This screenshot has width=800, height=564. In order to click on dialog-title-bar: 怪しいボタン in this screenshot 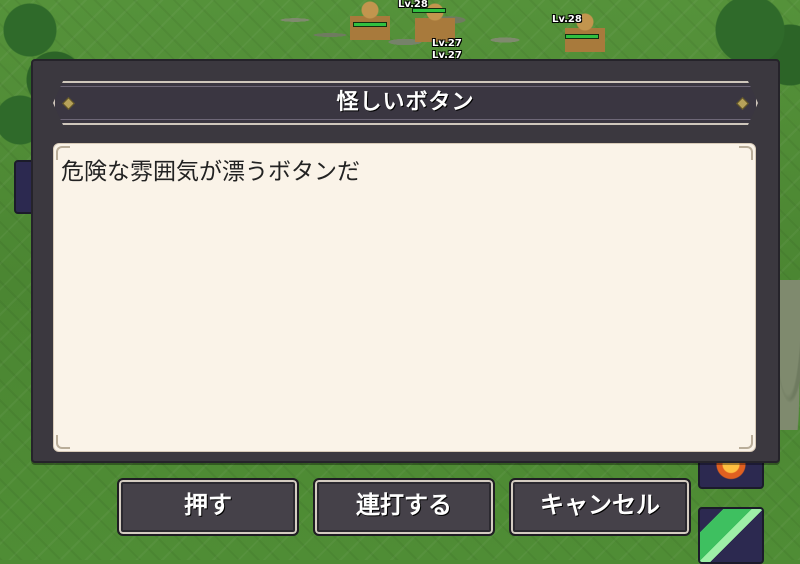, I will do `click(405, 103)`.